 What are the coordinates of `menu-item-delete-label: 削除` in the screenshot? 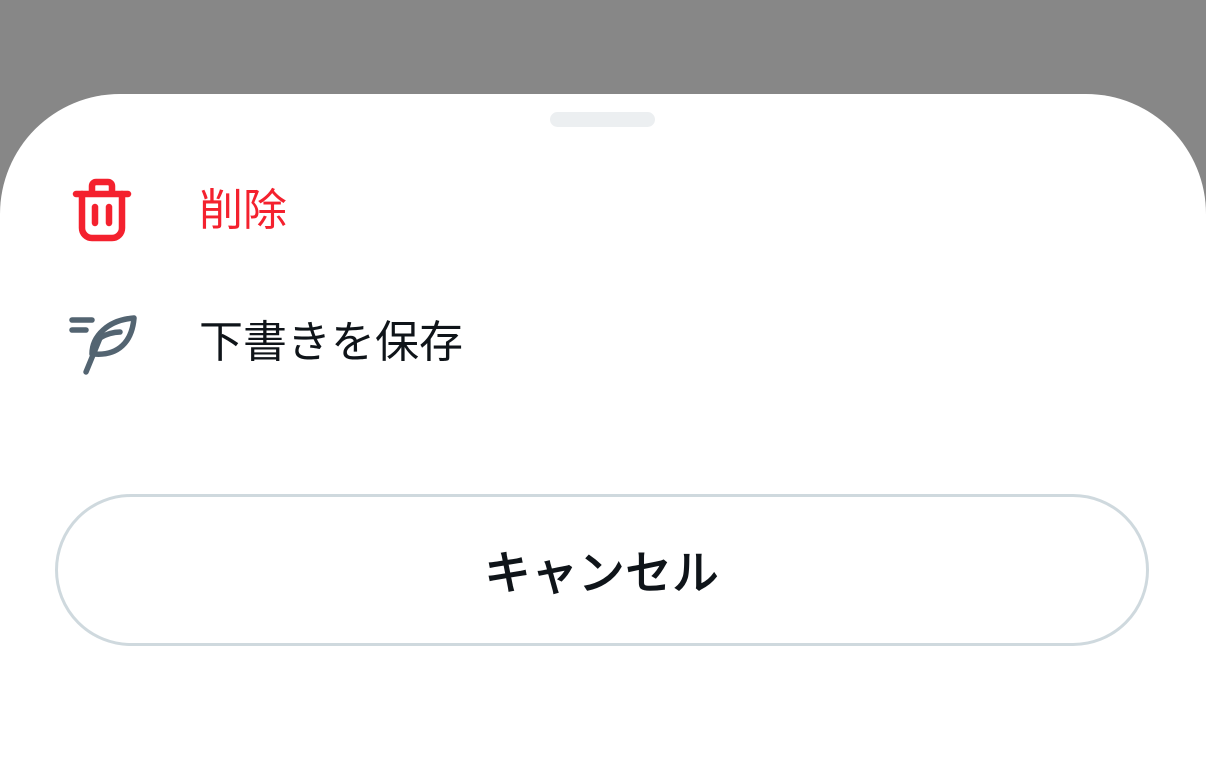 It's located at (243, 210).